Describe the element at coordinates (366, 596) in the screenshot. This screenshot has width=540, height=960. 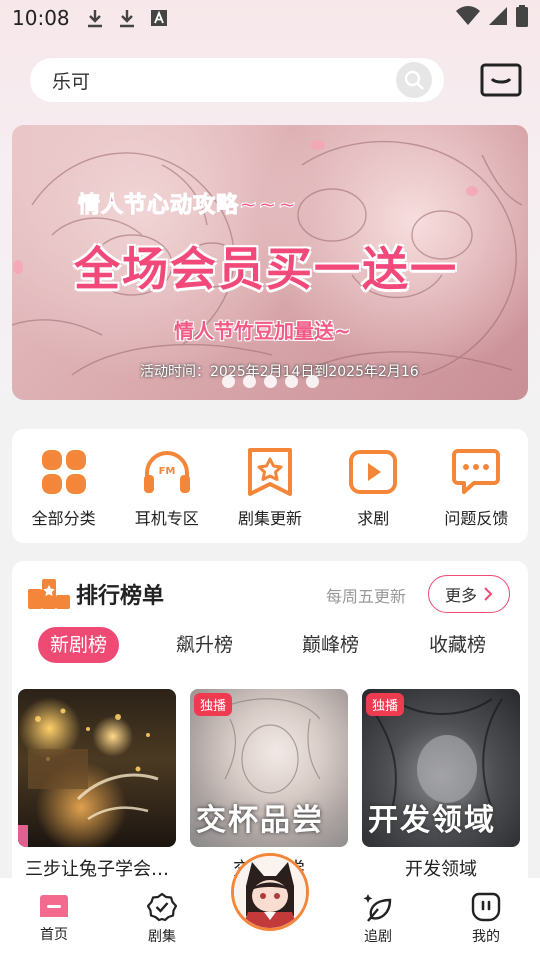
I see `ranking-update-note: 每周五更新` at that location.